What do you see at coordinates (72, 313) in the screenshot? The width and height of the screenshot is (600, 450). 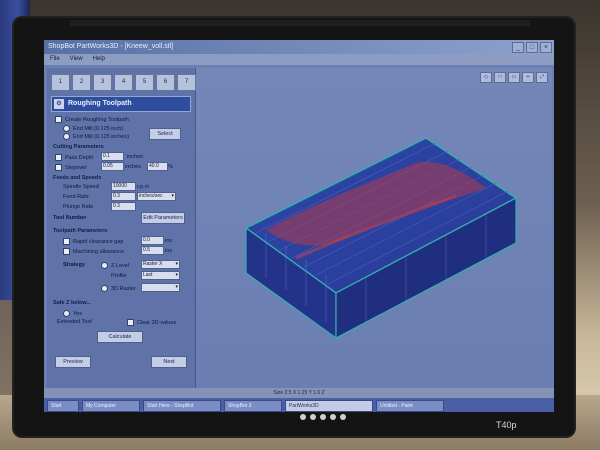 I see `yes-option: Yes` at bounding box center [72, 313].